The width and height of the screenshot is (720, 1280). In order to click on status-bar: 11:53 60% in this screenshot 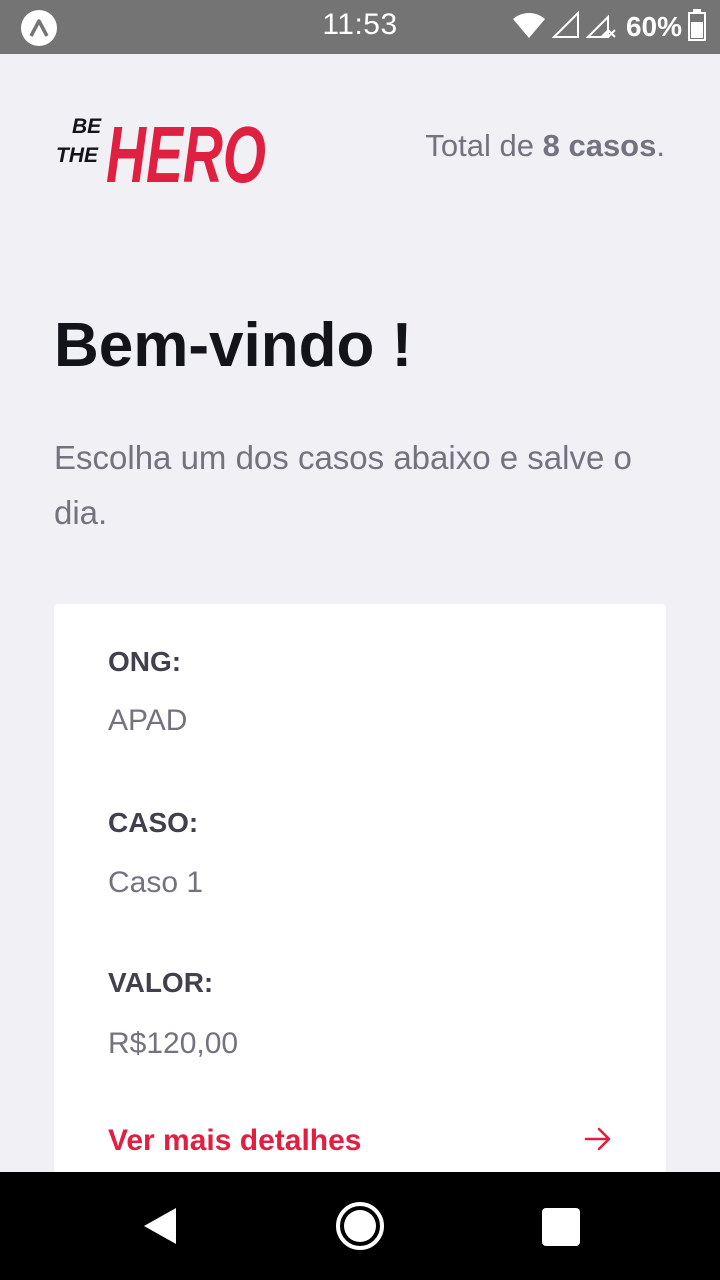, I will do `click(360, 27)`.